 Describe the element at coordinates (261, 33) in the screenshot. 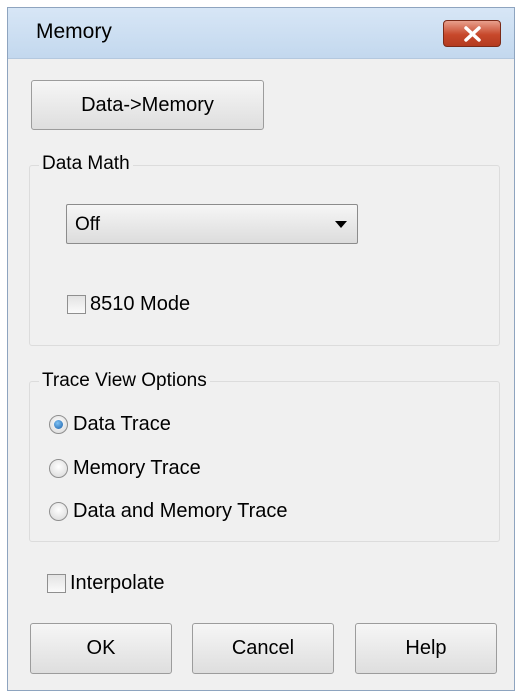

I see `title-bar: Memory` at that location.